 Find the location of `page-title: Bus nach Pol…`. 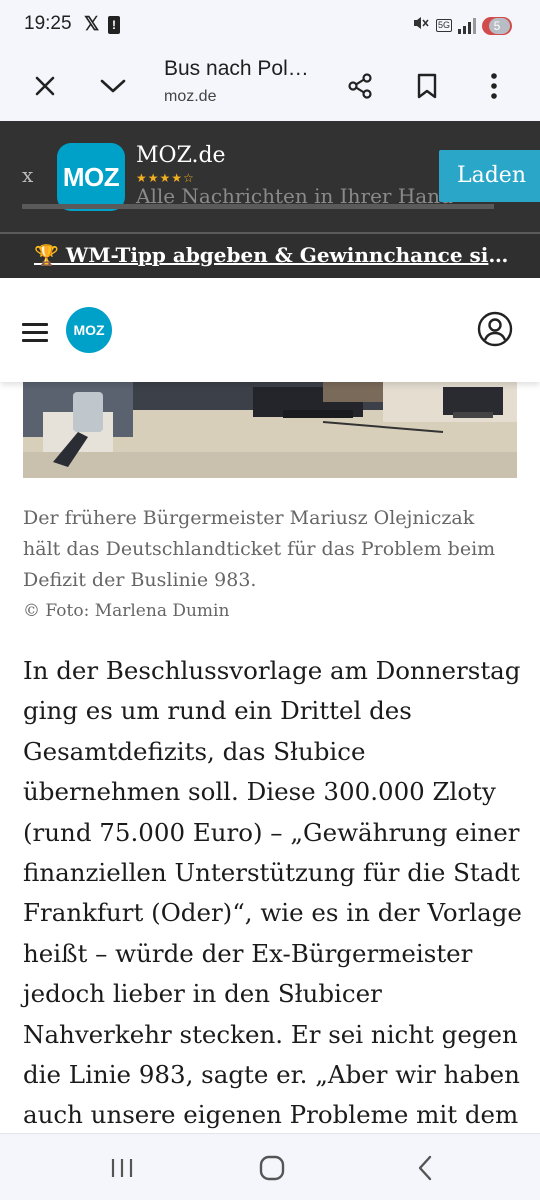

page-title: Bus nach Pol… is located at coordinates (236, 69).